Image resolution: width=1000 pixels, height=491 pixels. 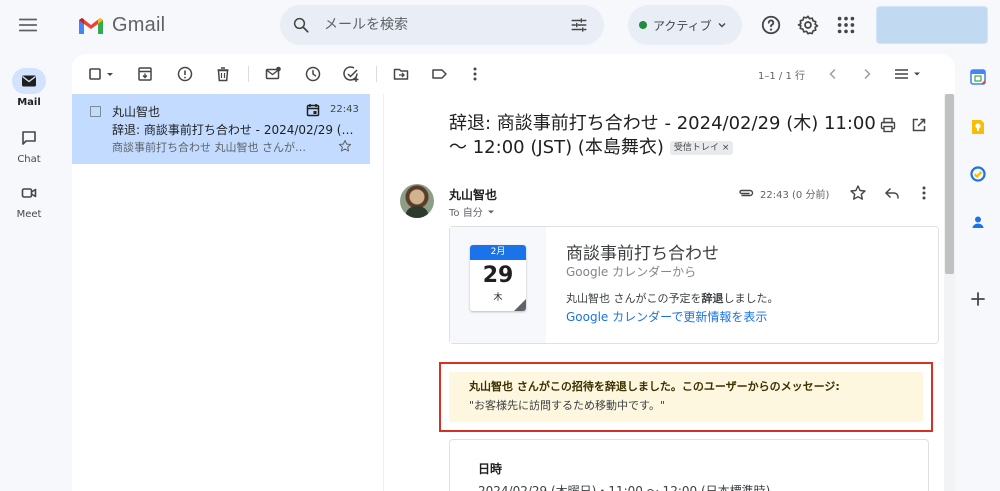 I want to click on calendar-event-icon, so click(x=313, y=110).